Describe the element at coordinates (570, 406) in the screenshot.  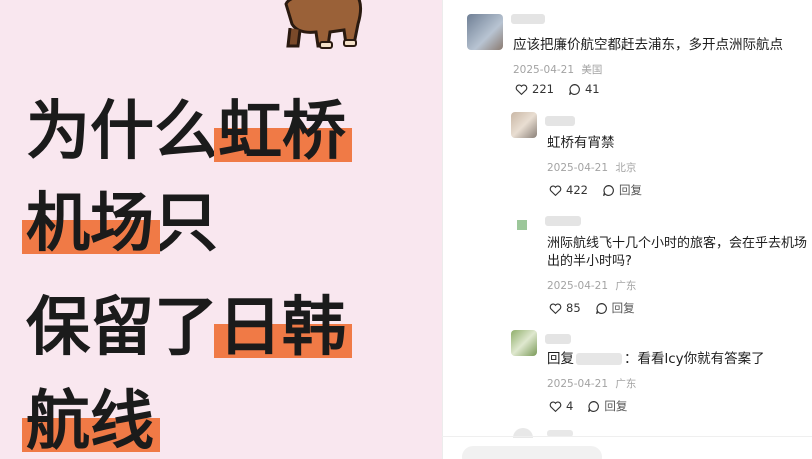
I see `like-count: 4` at that location.